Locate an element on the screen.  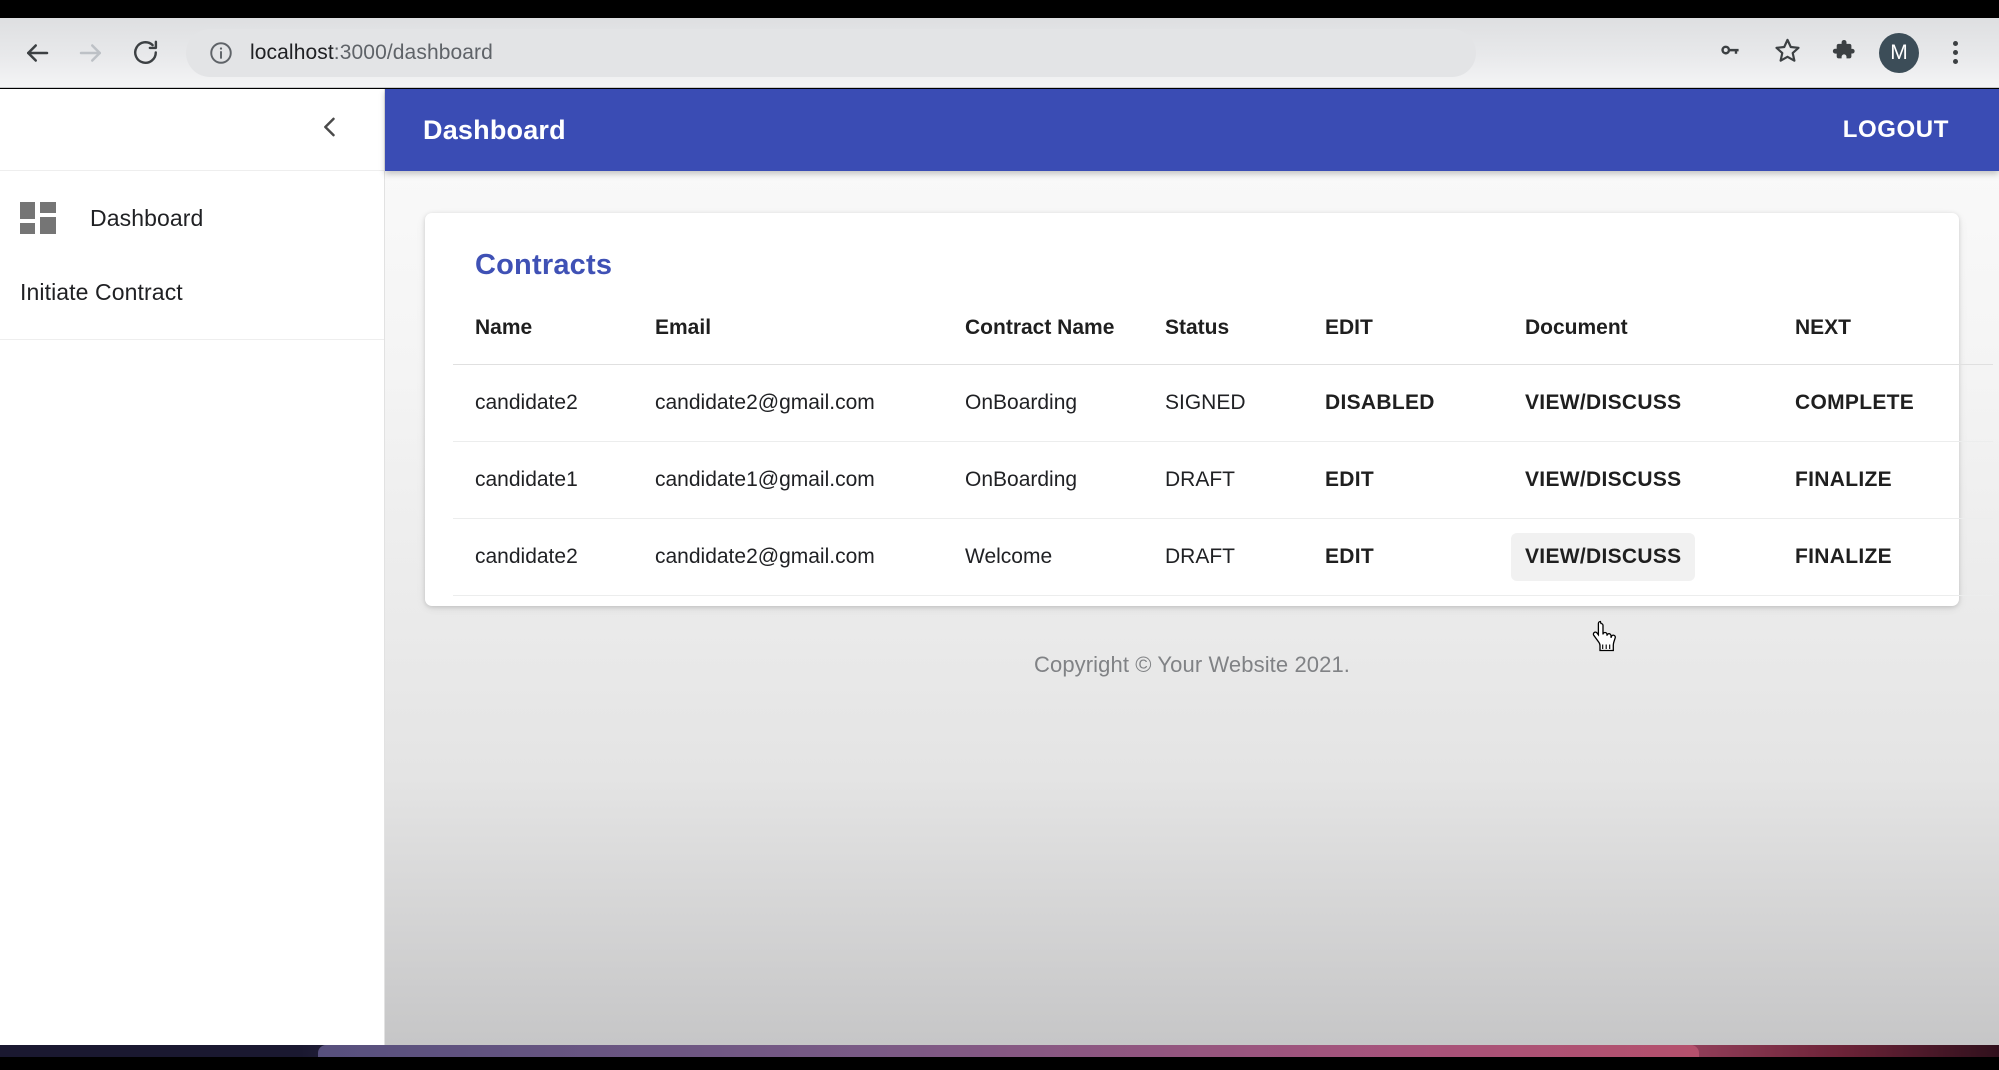
sidebar-item-dashboard: Dashboard is located at coordinates (192, 218).